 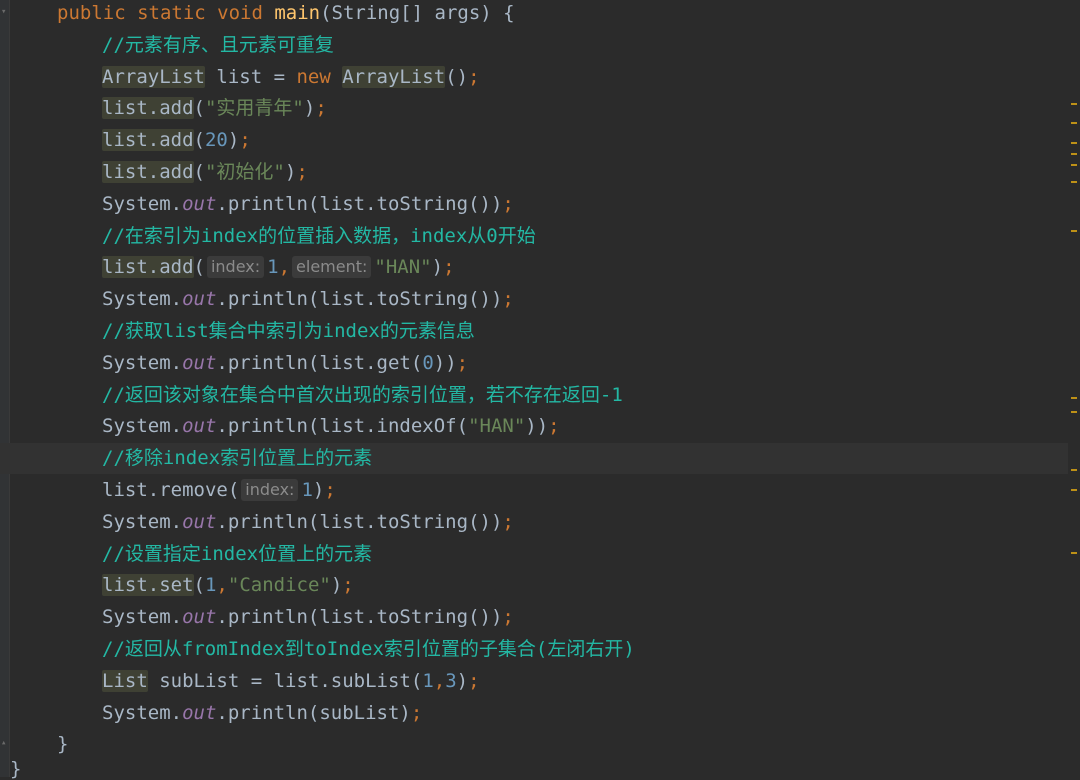 I want to click on code-token: }, so click(x=63, y=744).